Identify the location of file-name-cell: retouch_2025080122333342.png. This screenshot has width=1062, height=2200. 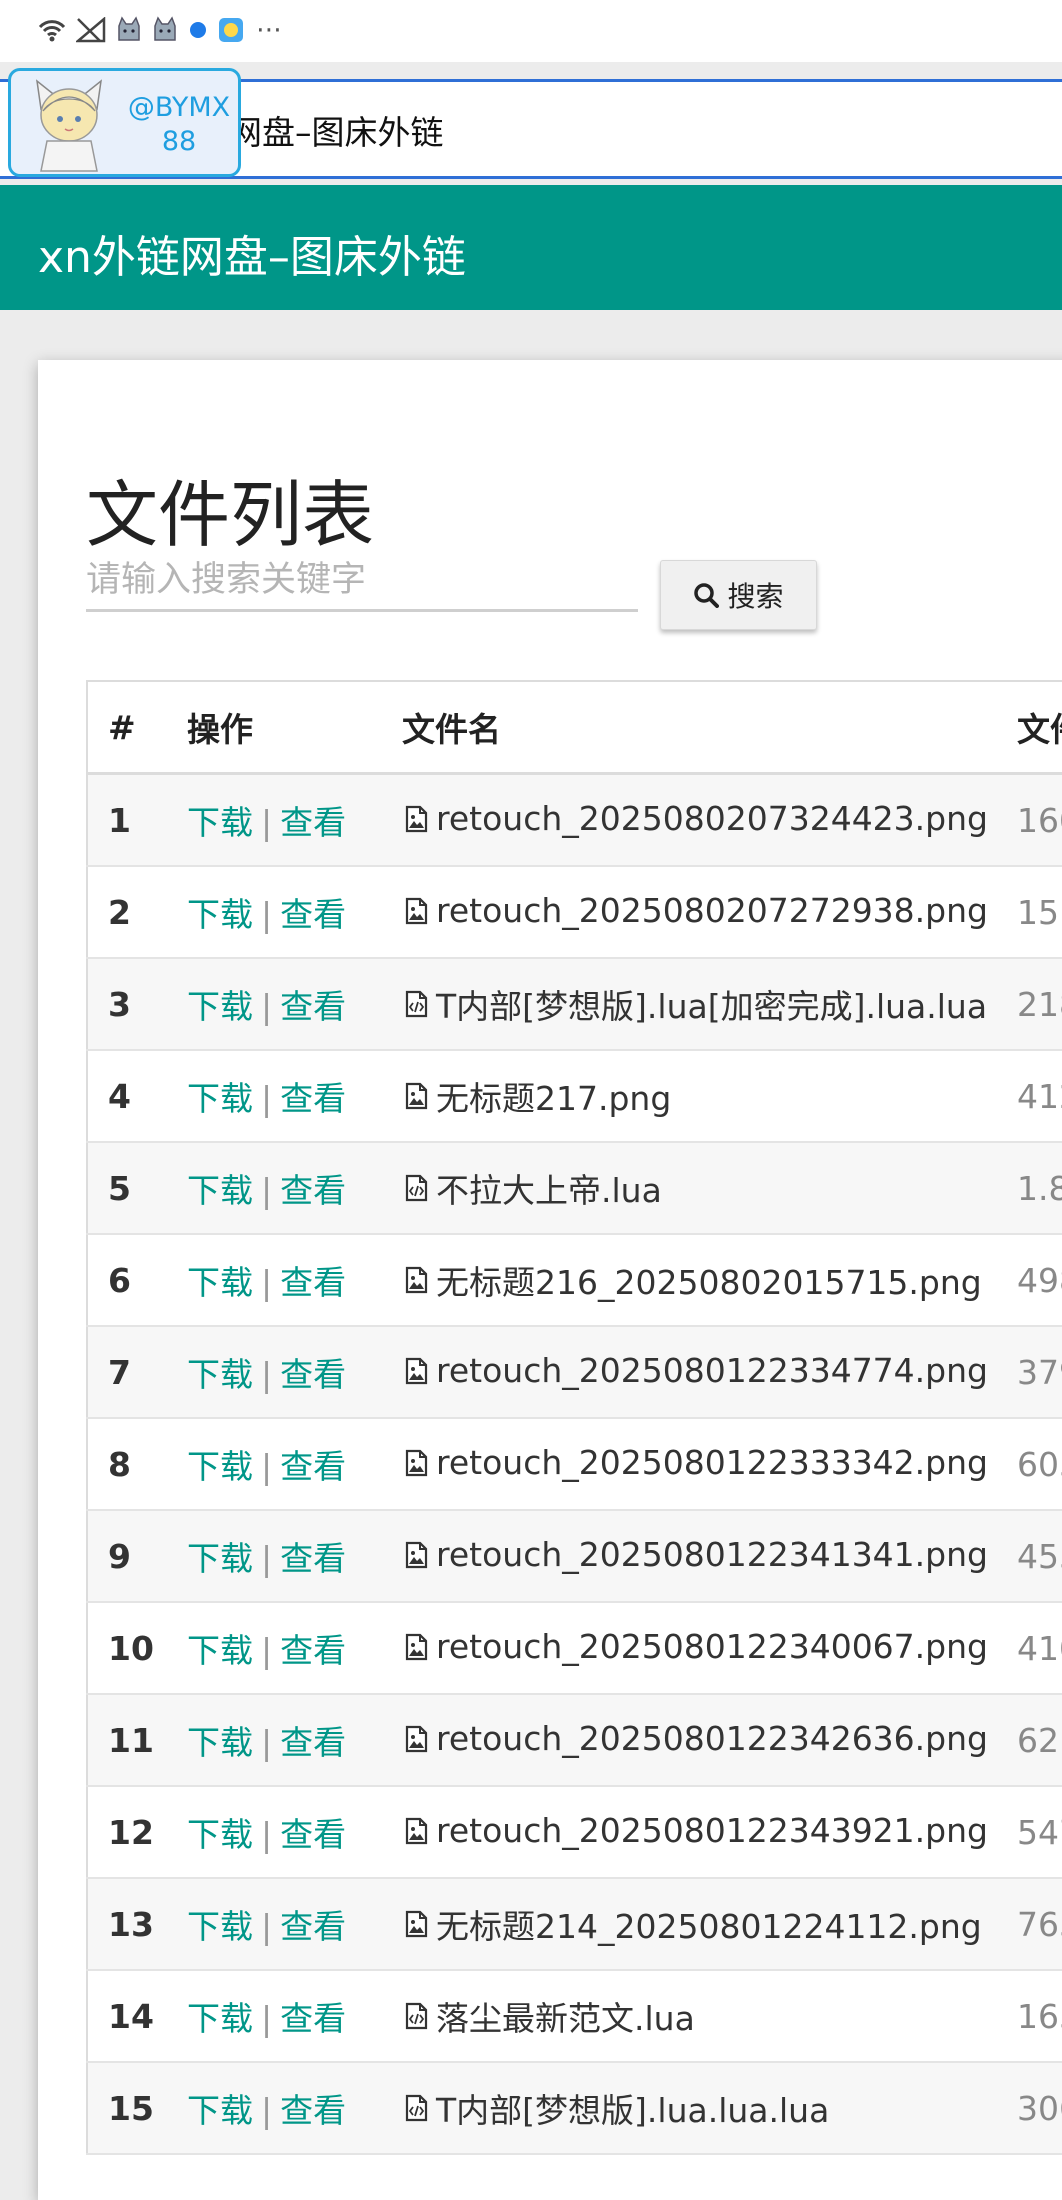
(709, 1464).